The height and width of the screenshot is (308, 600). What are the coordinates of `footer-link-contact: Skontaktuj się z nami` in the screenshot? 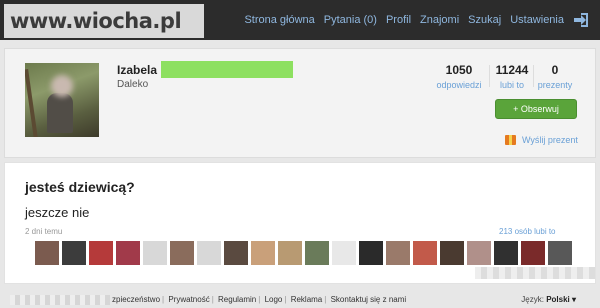 It's located at (369, 299).